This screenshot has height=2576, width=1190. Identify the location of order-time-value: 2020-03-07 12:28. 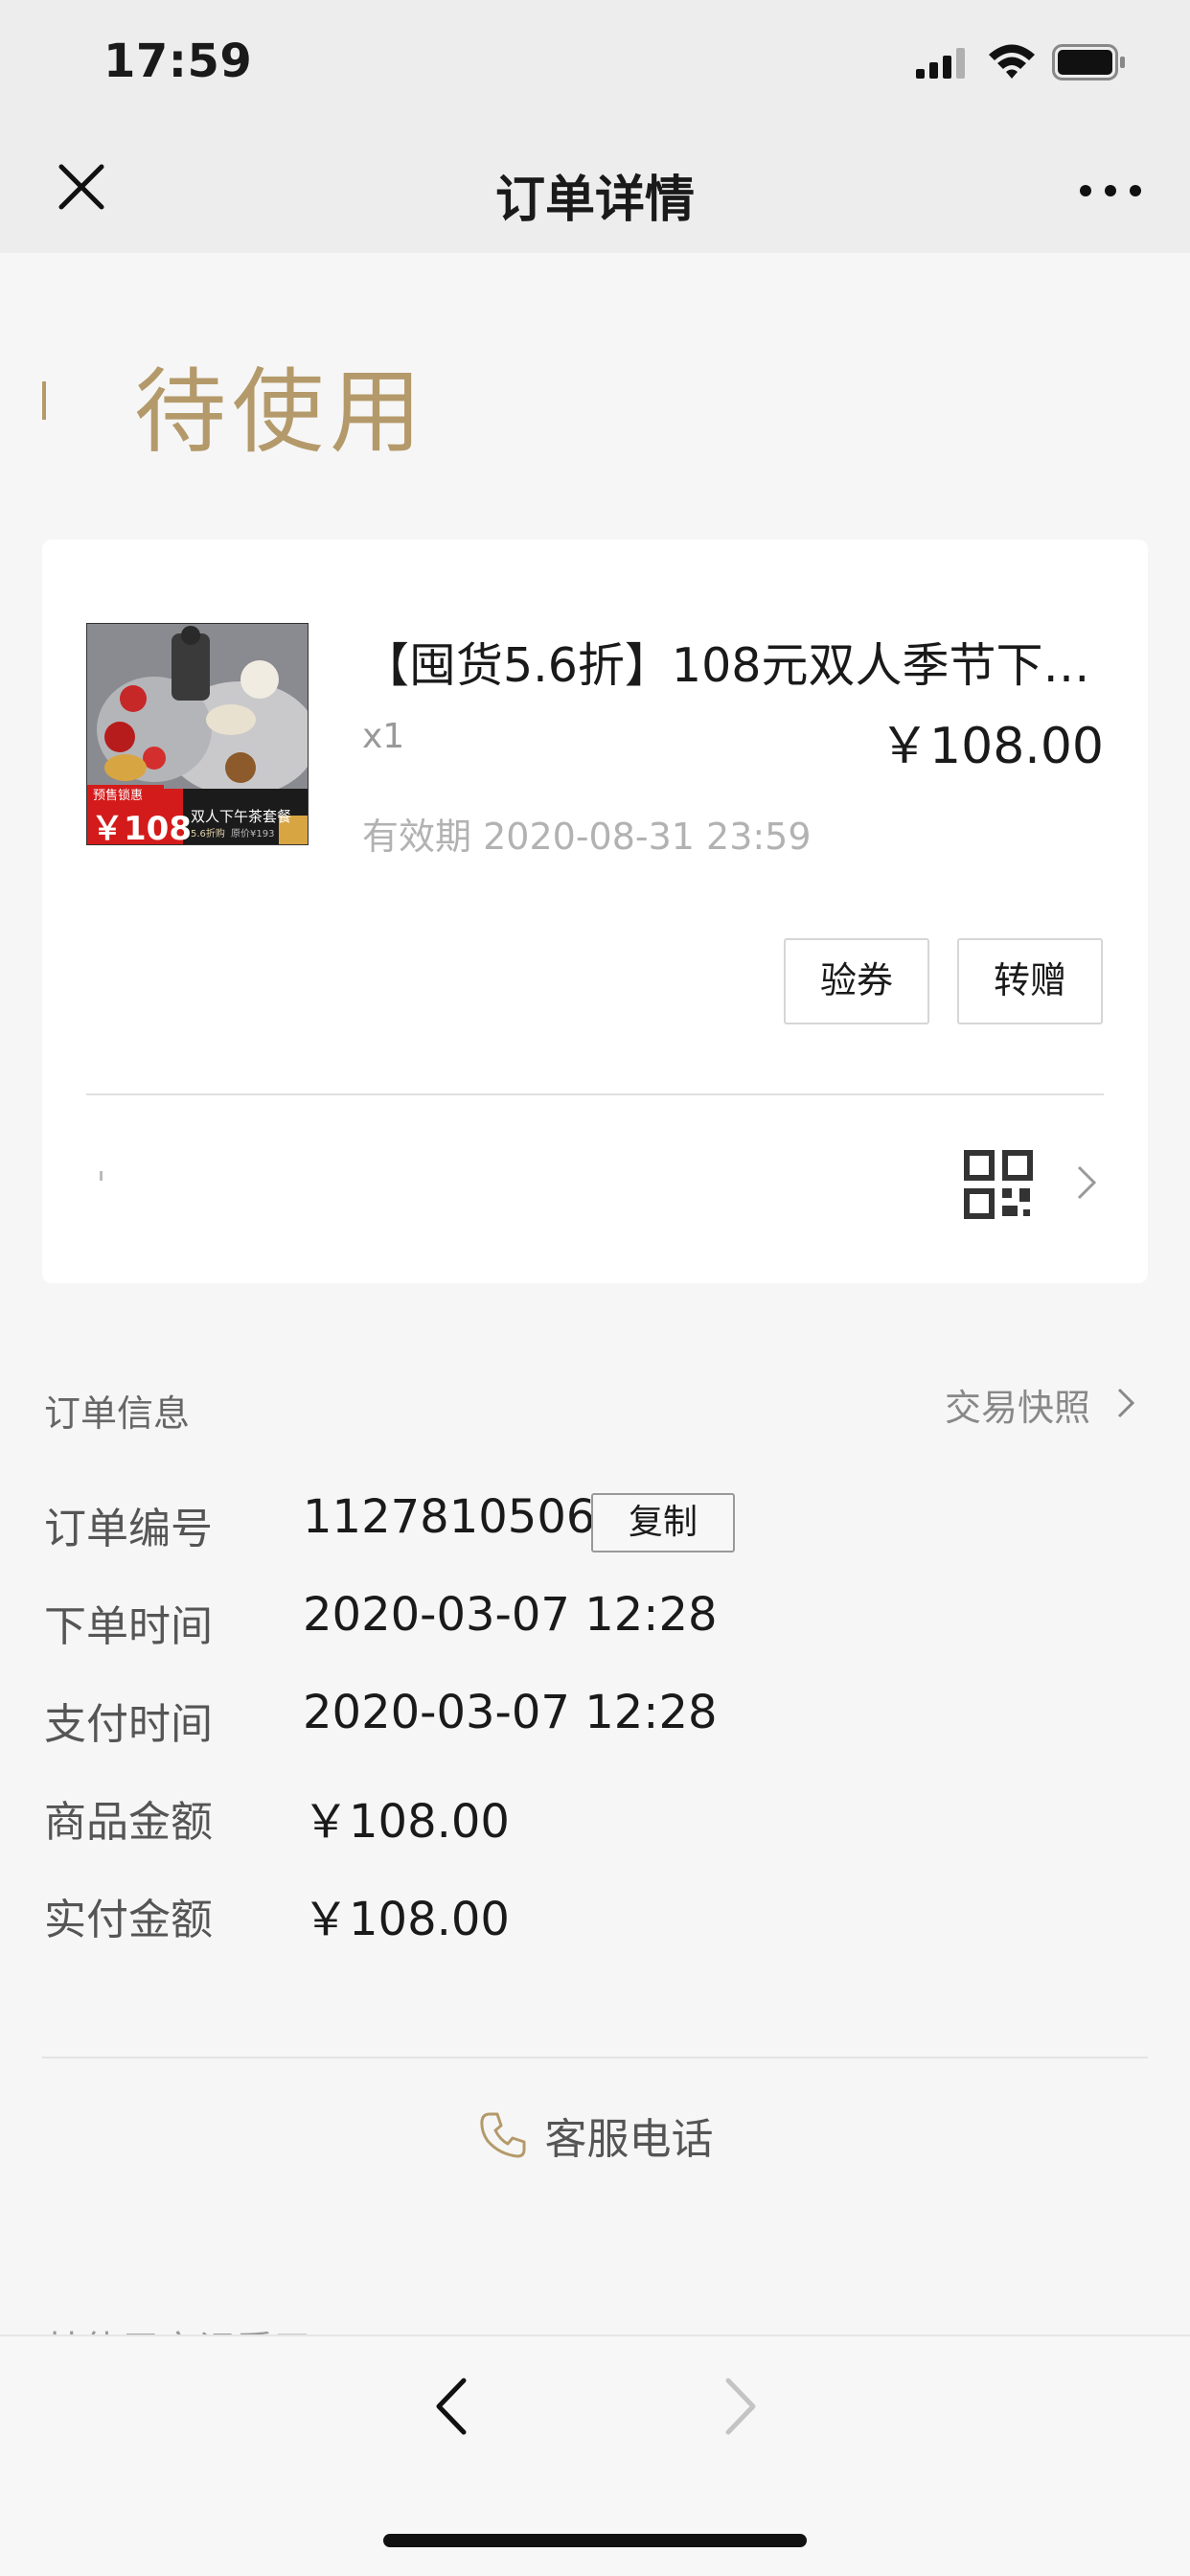
(511, 1615).